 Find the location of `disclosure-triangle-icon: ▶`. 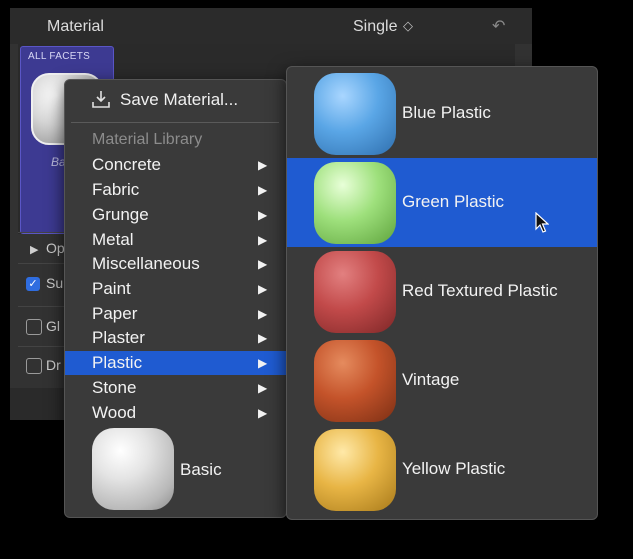

disclosure-triangle-icon: ▶ is located at coordinates (34, 249).